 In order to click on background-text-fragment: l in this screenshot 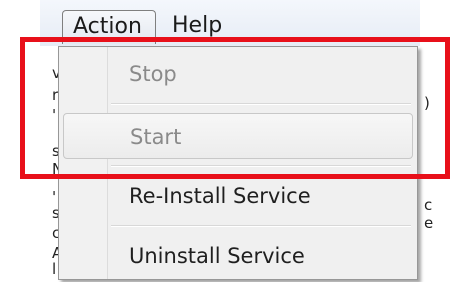, I will do `click(54, 269)`.